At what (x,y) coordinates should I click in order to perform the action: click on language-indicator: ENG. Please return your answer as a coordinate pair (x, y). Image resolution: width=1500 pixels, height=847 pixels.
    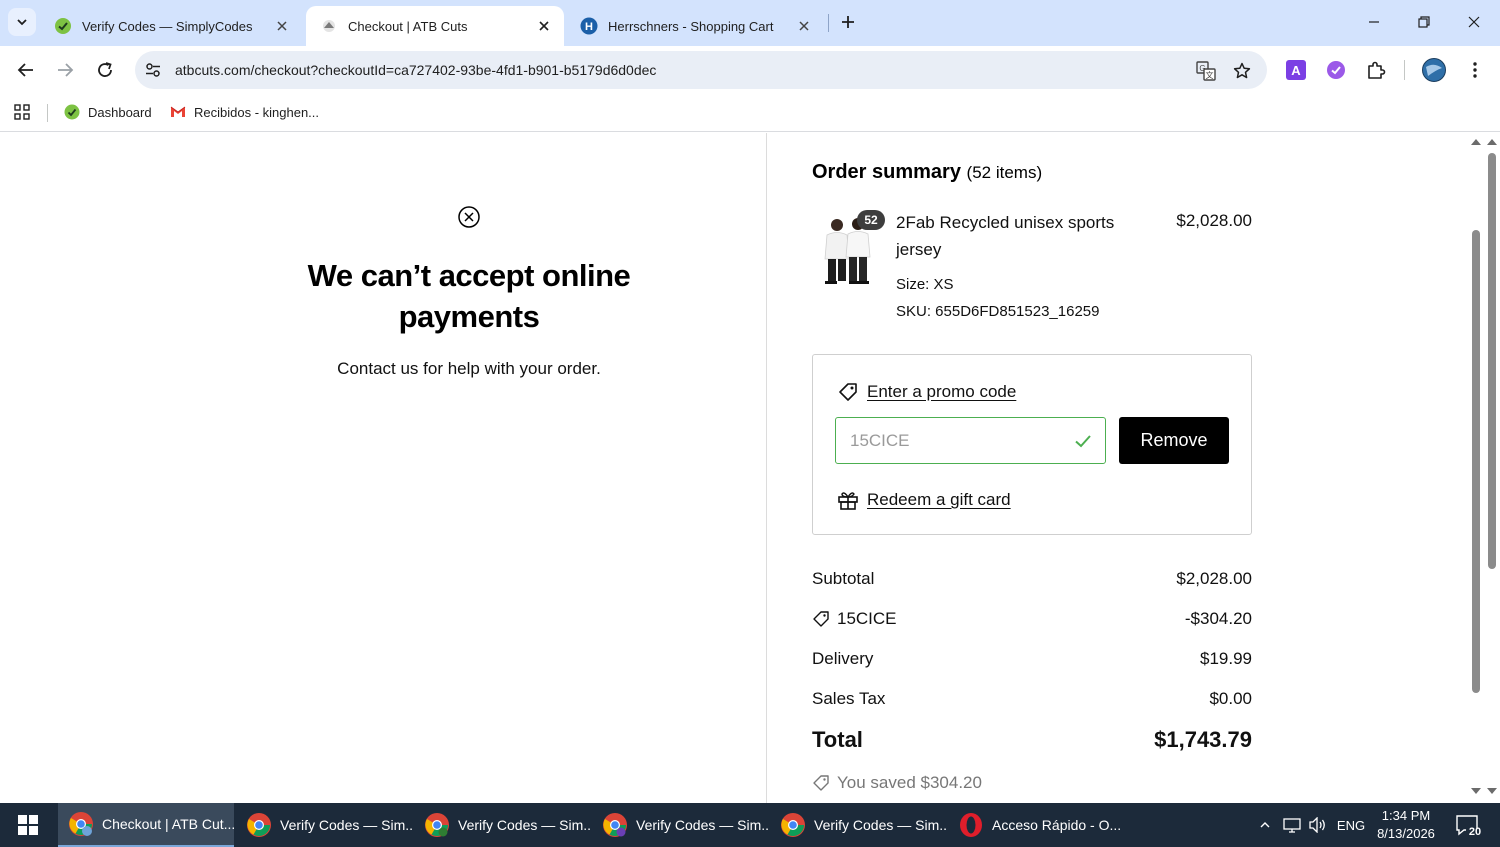
    Looking at the image, I should click on (1351, 825).